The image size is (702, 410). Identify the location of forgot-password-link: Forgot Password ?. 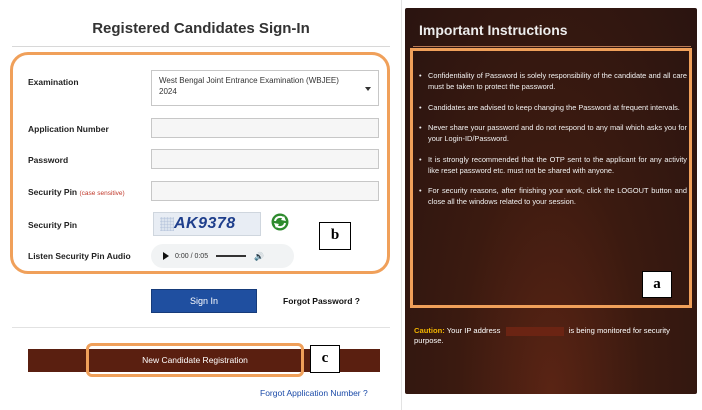
(321, 301).